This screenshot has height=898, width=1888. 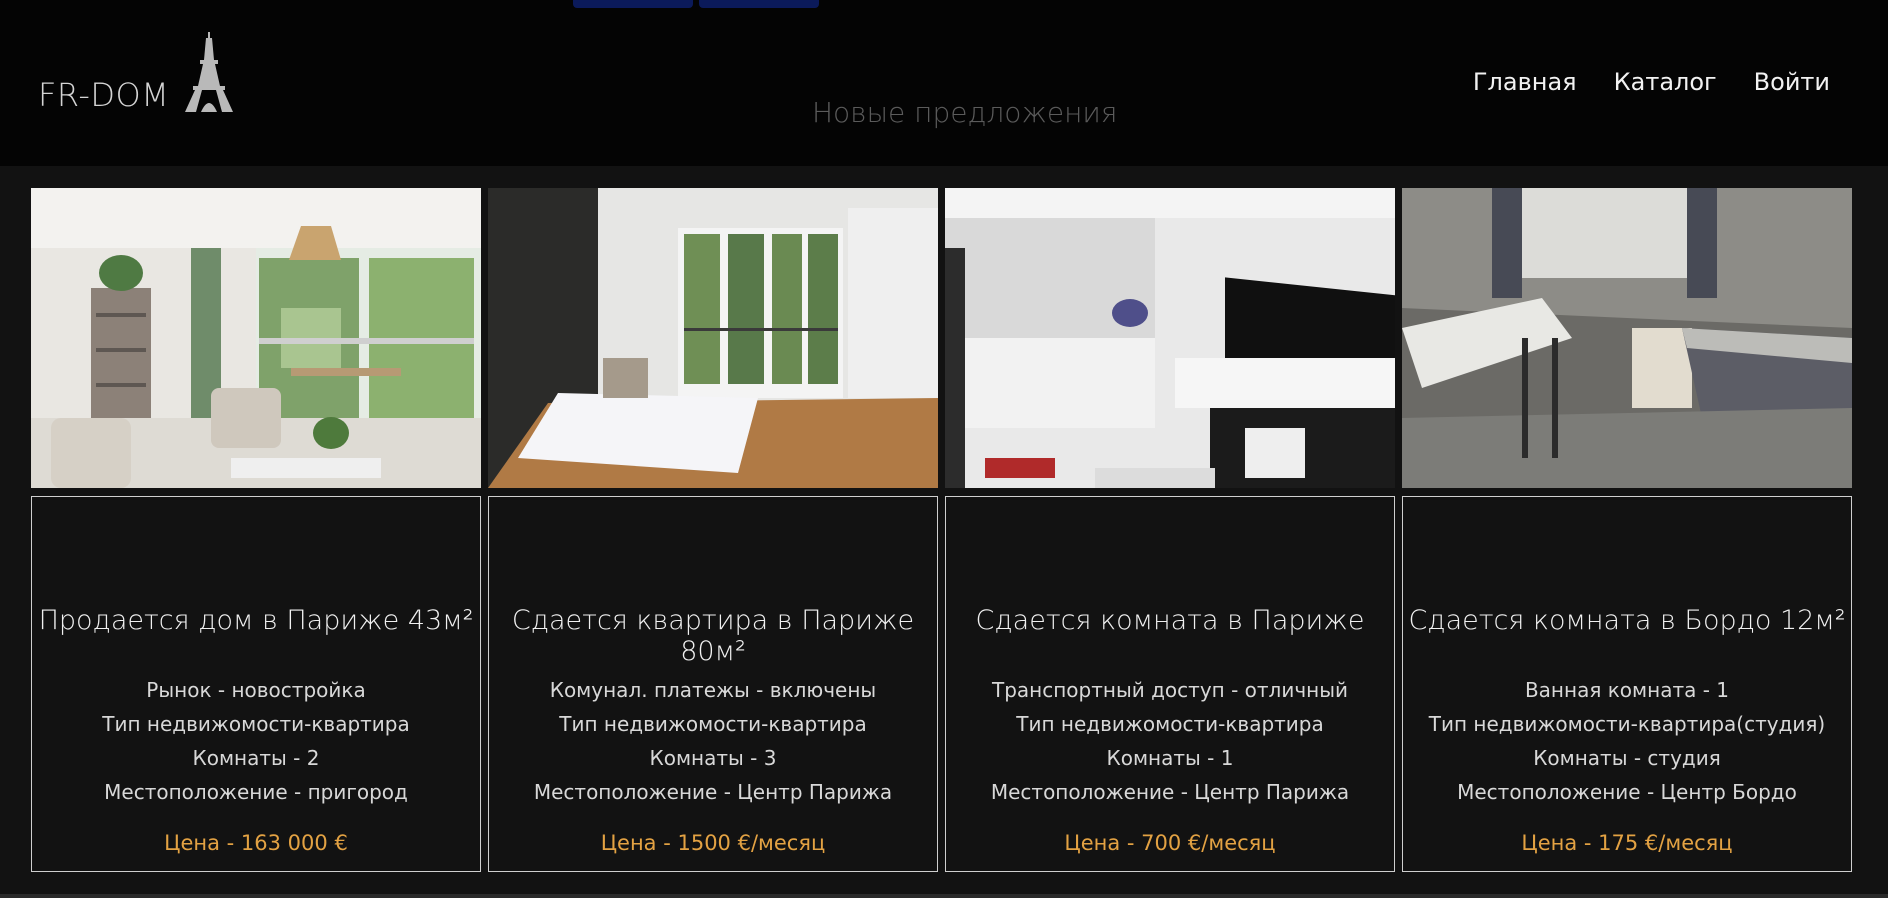 What do you see at coordinates (1627, 724) in the screenshot?
I see `listing-property: Тип недвижомости-квартира(студия)` at bounding box center [1627, 724].